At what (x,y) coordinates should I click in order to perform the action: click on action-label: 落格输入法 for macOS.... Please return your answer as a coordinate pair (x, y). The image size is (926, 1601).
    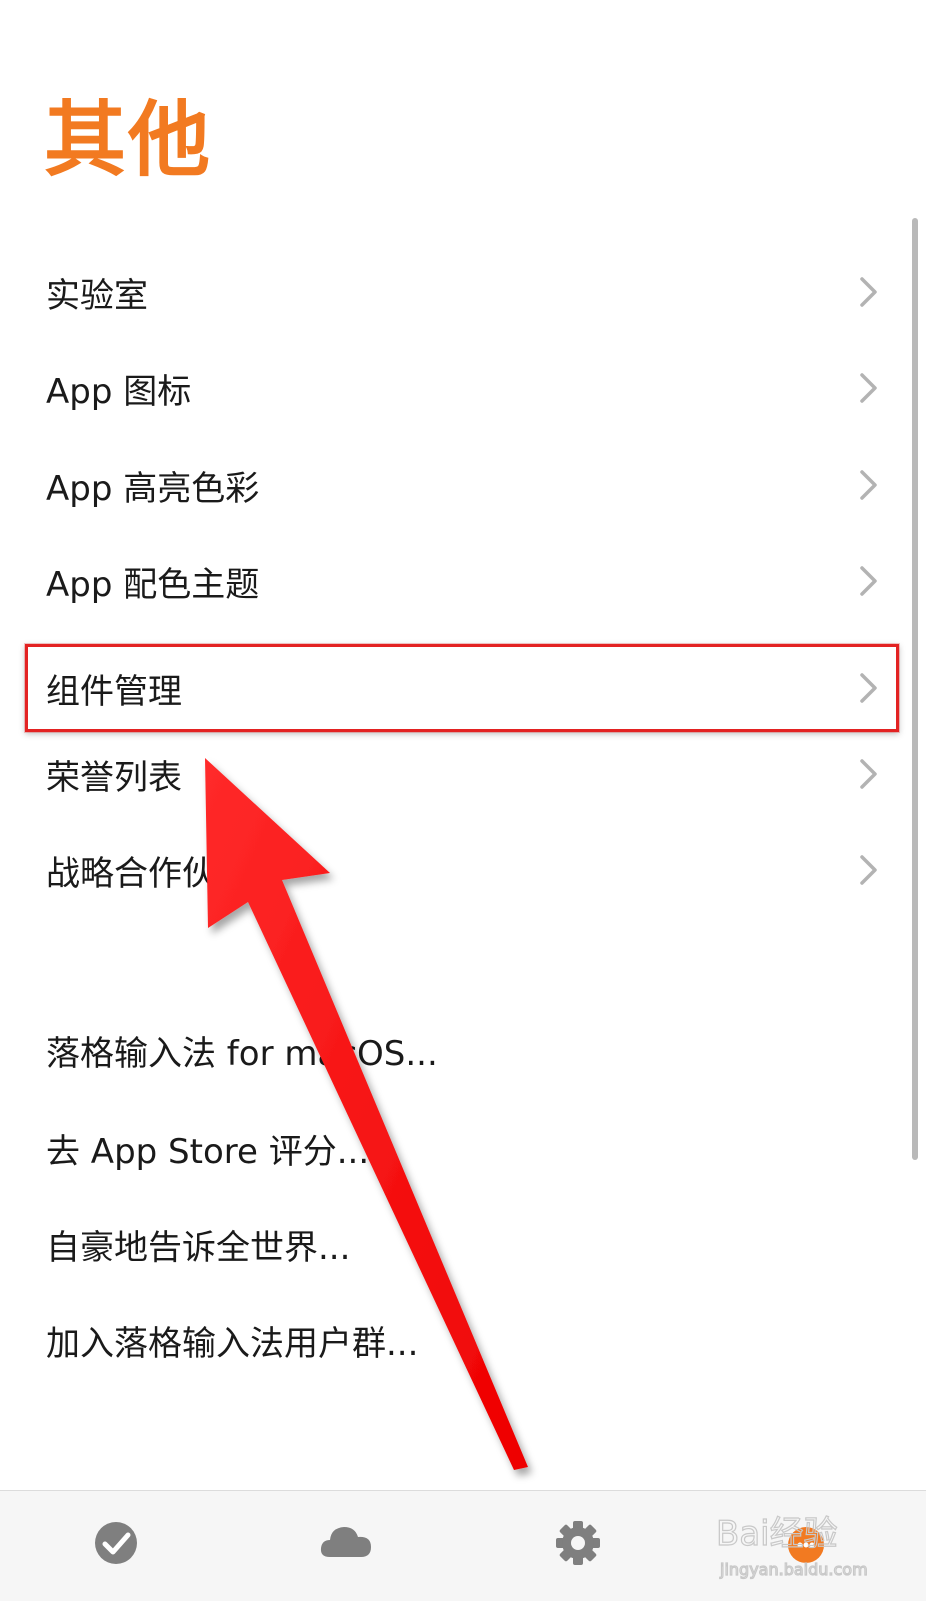
    Looking at the image, I should click on (242, 1053).